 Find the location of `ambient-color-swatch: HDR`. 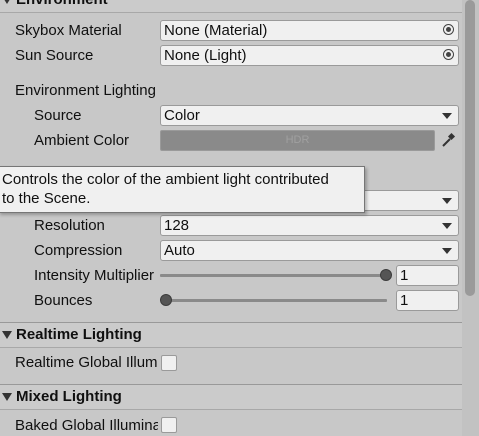

ambient-color-swatch: HDR is located at coordinates (297, 140).